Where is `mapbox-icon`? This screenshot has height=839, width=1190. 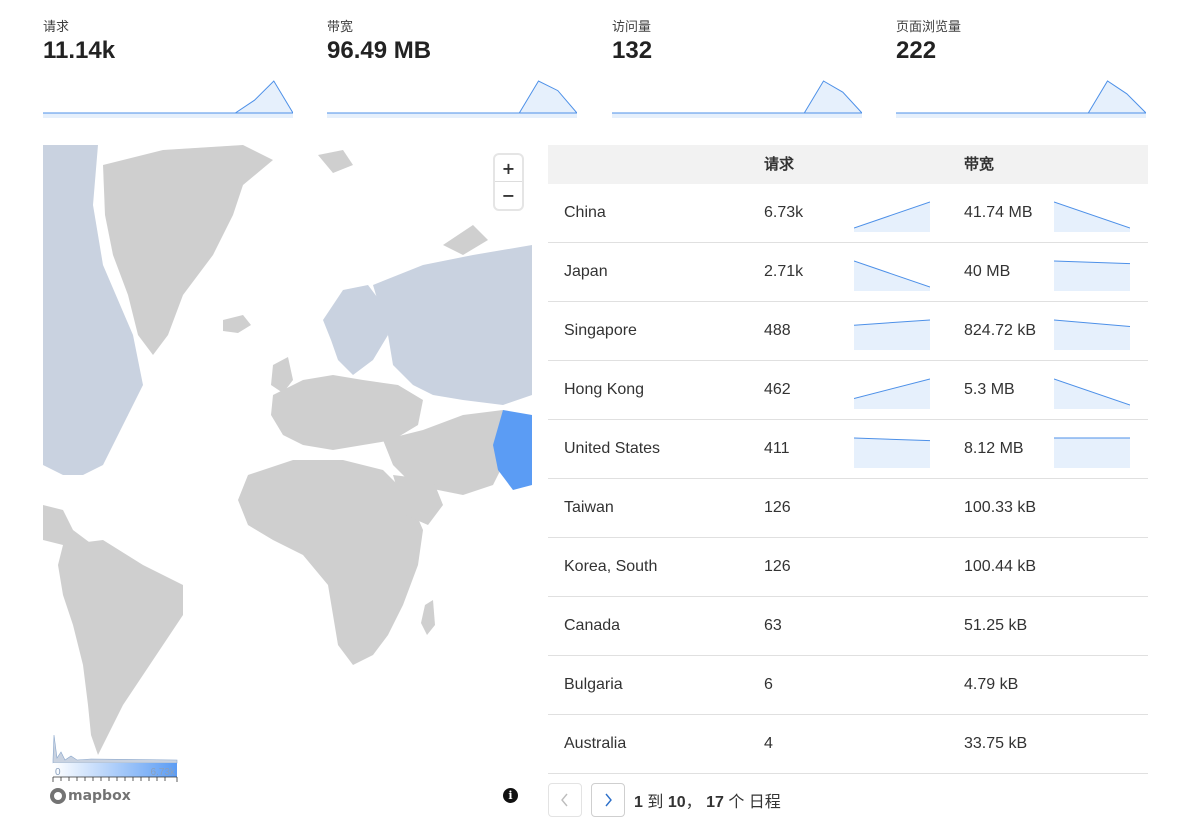
mapbox-icon is located at coordinates (58, 796).